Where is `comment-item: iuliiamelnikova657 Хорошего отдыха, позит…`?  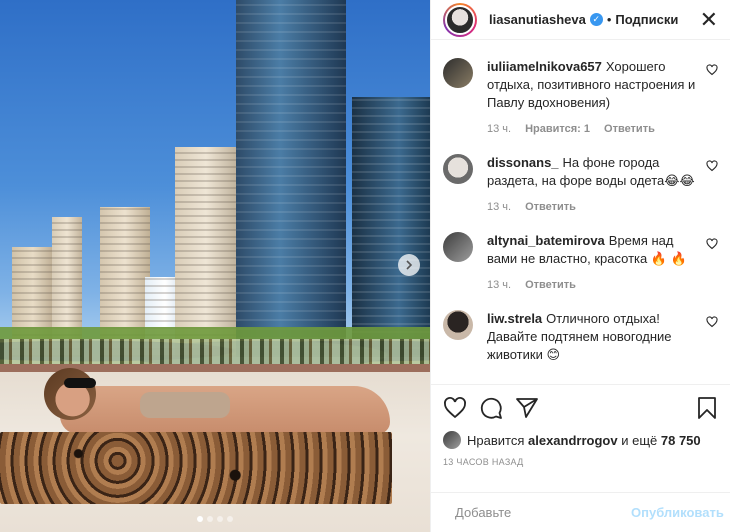 comment-item: iuliiamelnikova657 Хорошего отдыха, позит… is located at coordinates (580, 98).